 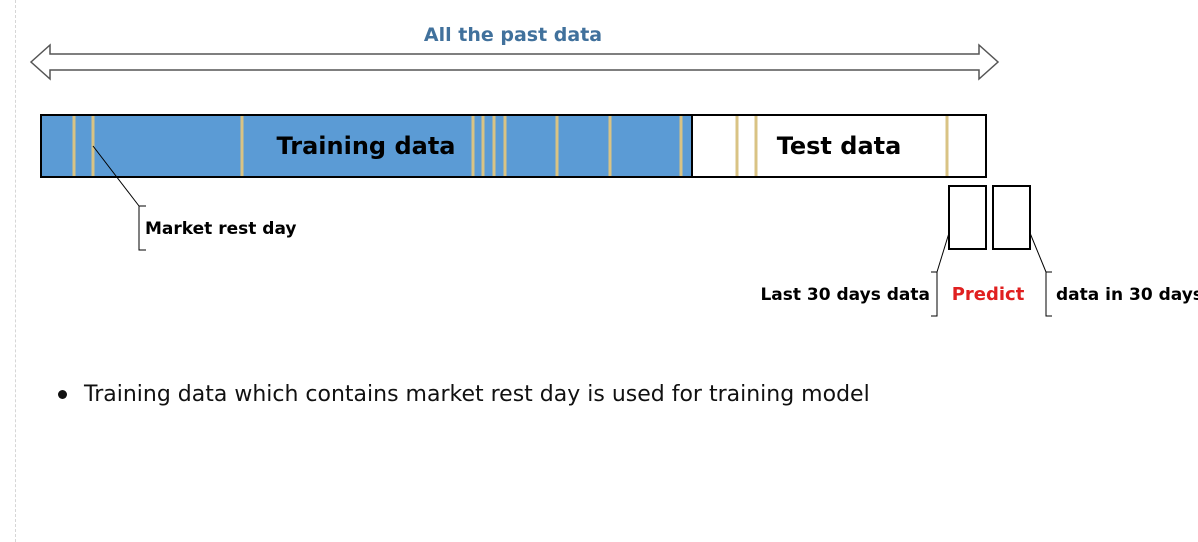 What do you see at coordinates (514, 62) in the screenshot?
I see `double-arrow` at bounding box center [514, 62].